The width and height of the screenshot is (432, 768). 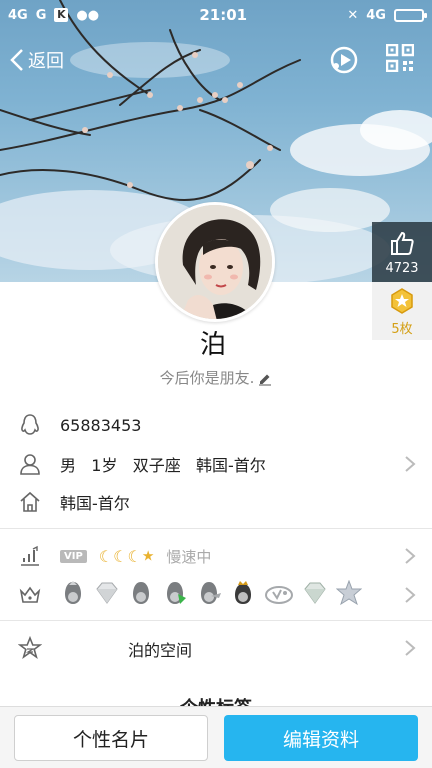 What do you see at coordinates (265, 379) in the screenshot?
I see `edit-pencil-icon` at bounding box center [265, 379].